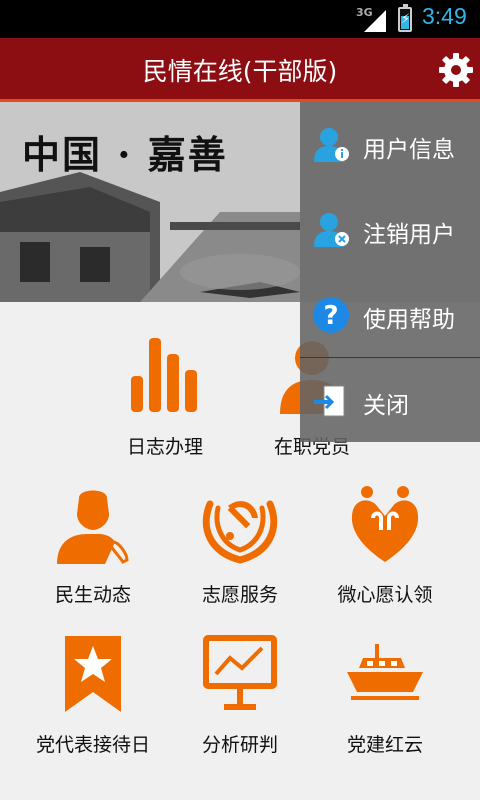  I want to click on grid-item-label: 党建红云, so click(384, 745).